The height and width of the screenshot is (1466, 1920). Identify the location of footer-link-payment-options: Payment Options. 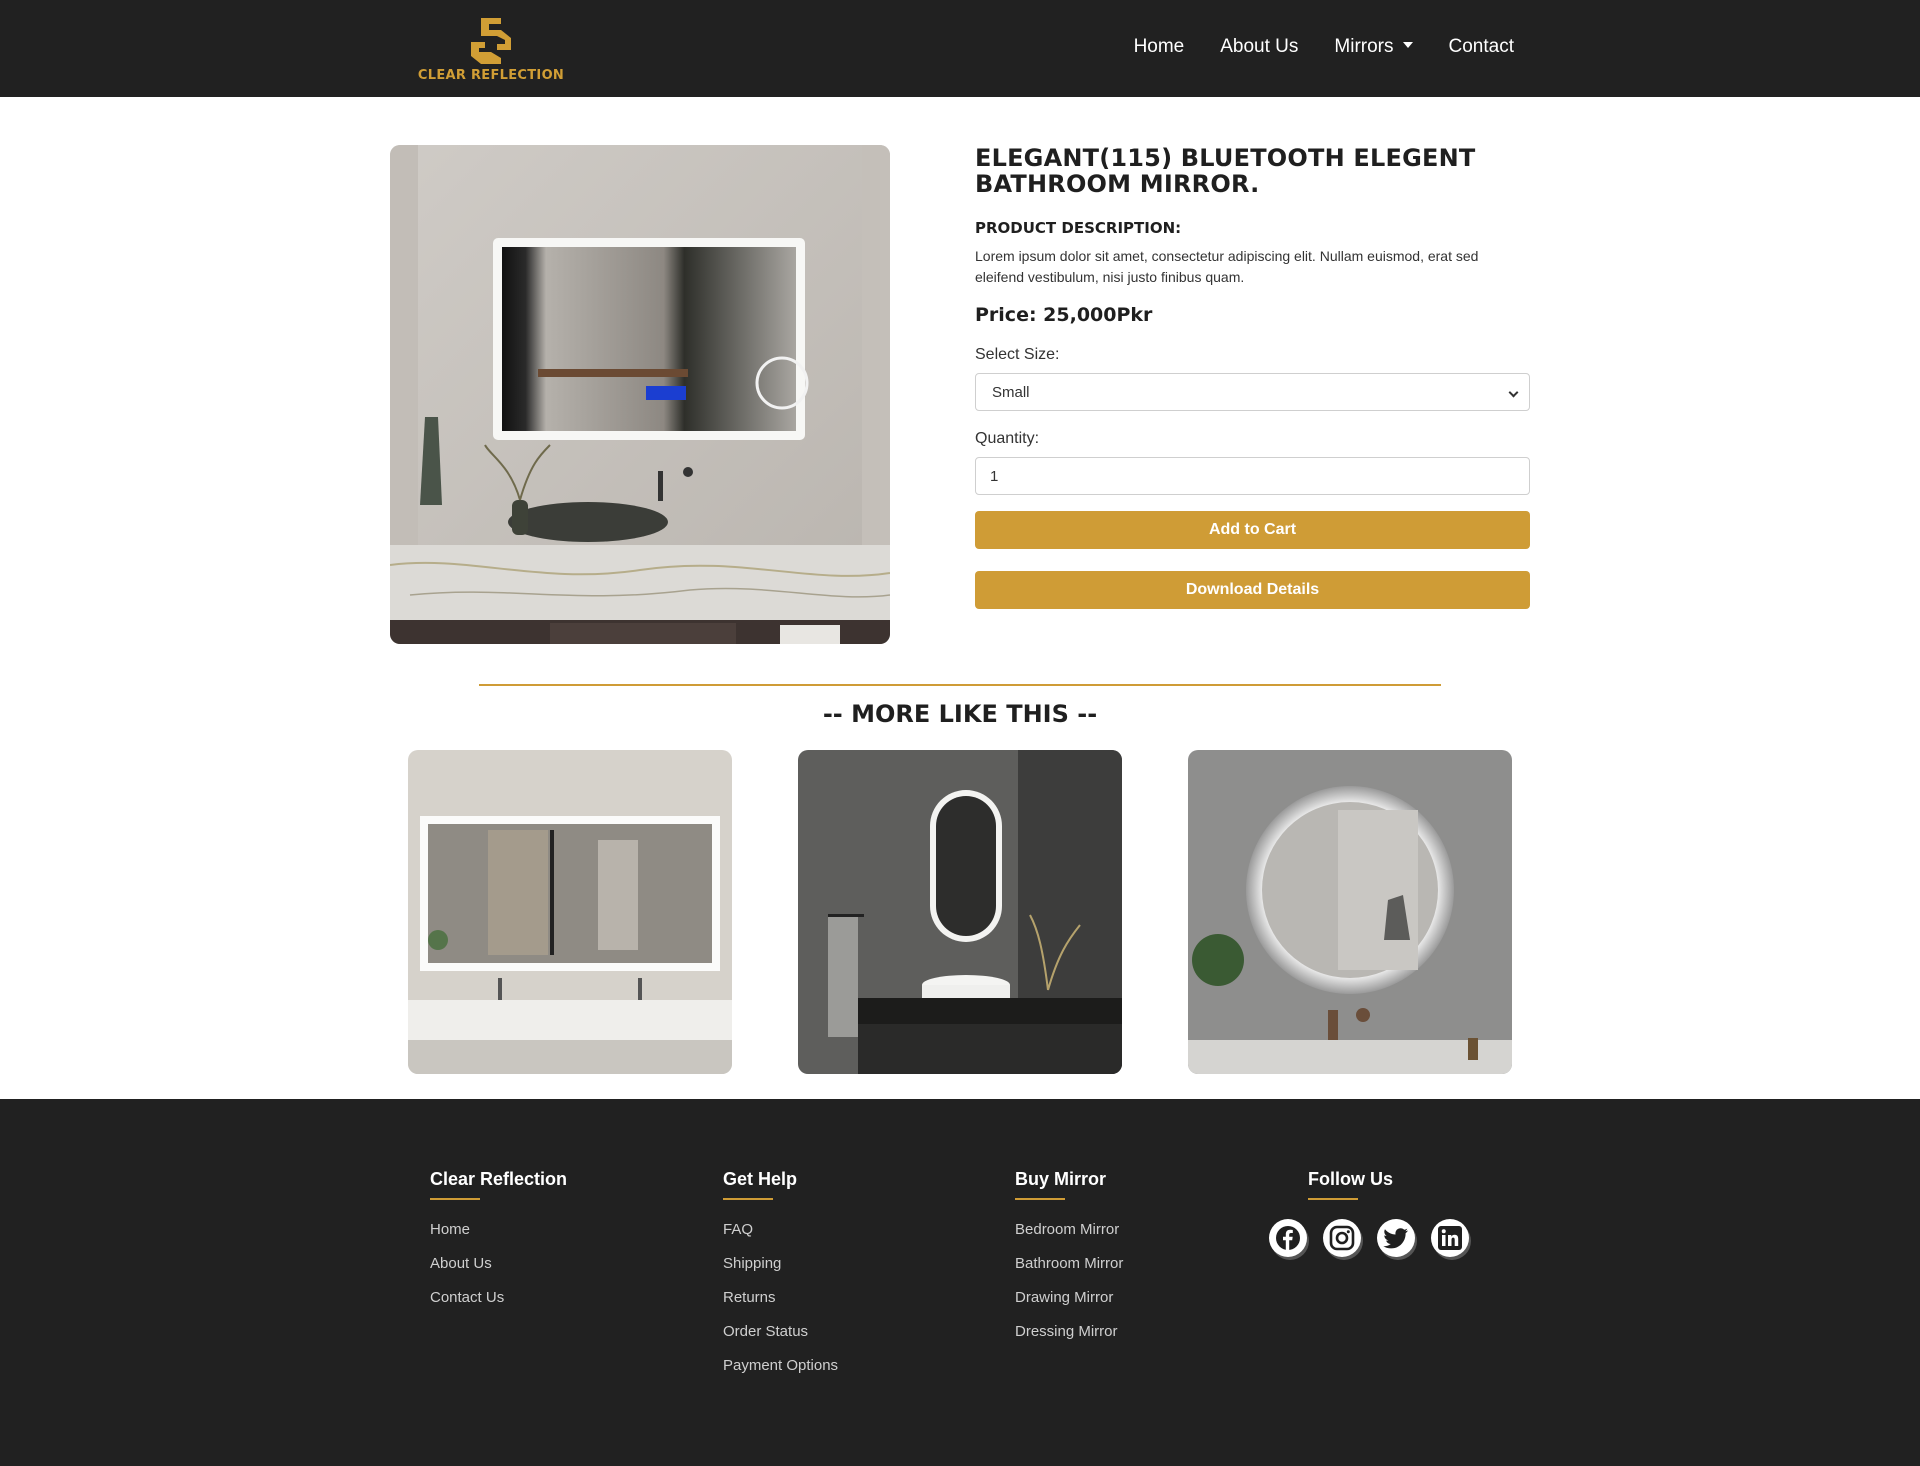
(780, 1365).